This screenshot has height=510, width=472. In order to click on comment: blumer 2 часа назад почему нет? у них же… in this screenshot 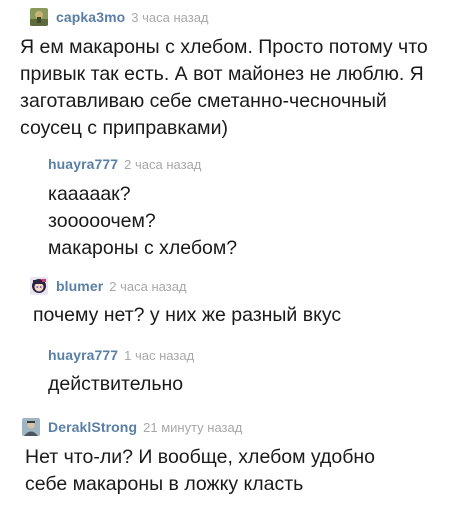, I will do `click(251, 302)`.